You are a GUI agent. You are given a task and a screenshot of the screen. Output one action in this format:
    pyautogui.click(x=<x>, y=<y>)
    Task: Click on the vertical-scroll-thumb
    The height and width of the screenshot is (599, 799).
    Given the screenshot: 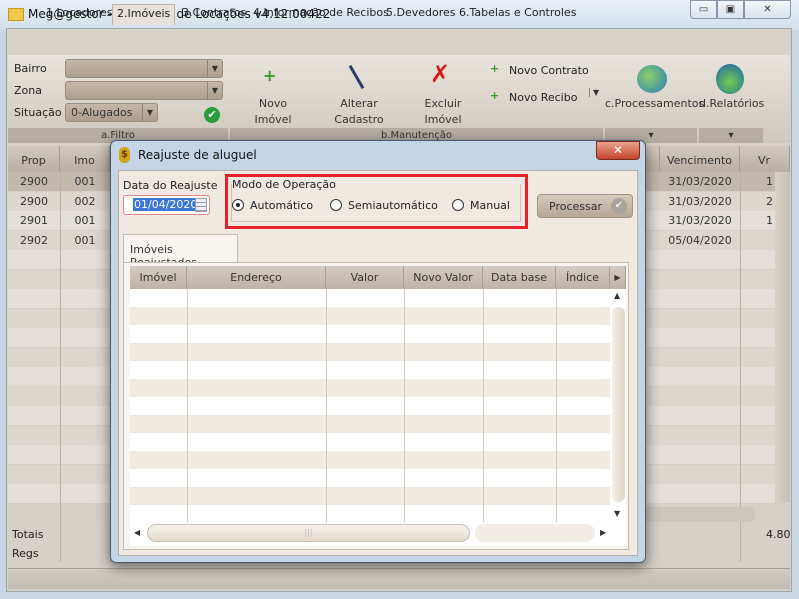 What is the action you would take?
    pyautogui.click(x=618, y=404)
    